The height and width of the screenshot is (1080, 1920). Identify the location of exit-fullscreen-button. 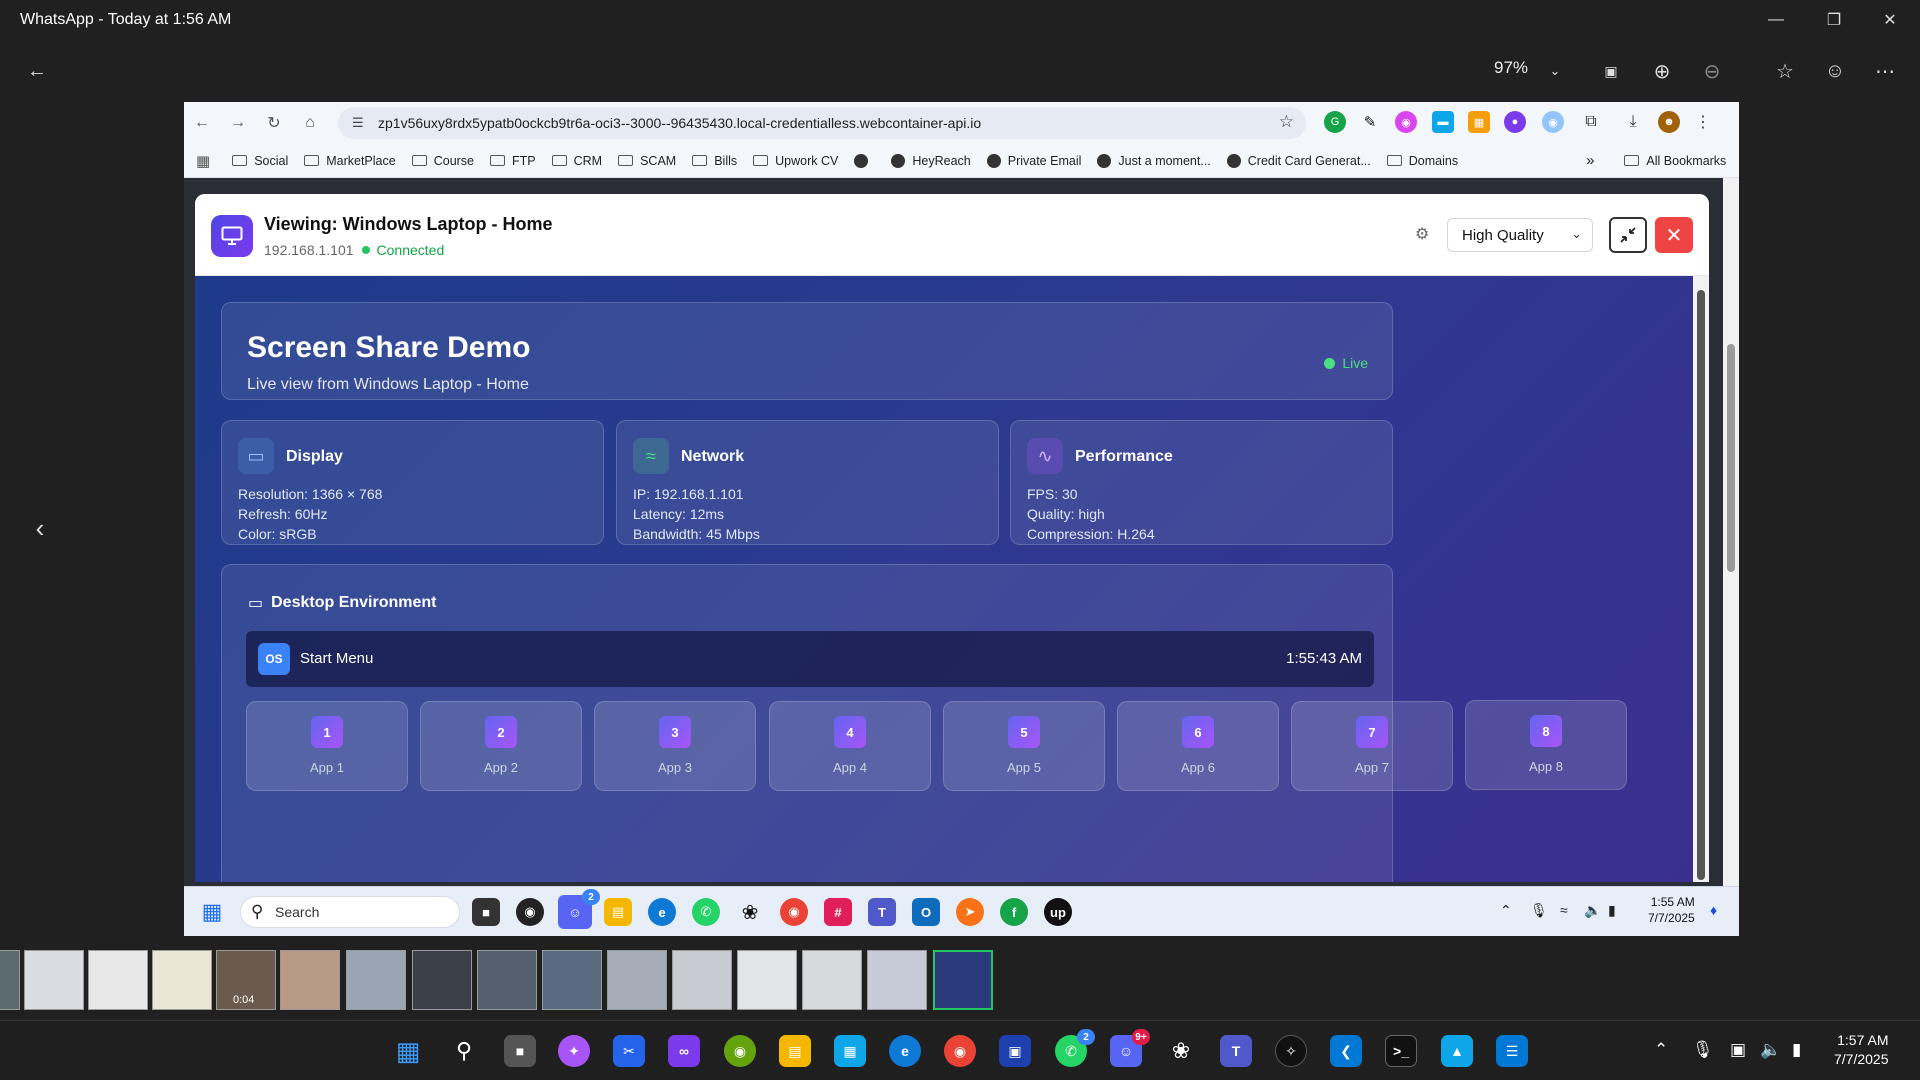
(1628, 235).